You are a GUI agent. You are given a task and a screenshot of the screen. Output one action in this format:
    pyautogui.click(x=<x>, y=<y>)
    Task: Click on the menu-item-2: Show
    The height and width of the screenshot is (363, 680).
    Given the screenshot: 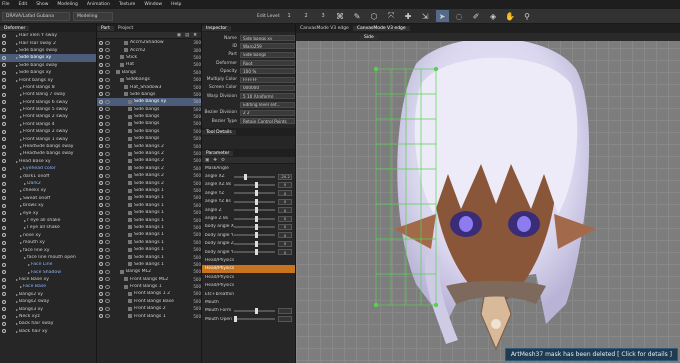 What is the action you would take?
    pyautogui.click(x=42, y=4)
    